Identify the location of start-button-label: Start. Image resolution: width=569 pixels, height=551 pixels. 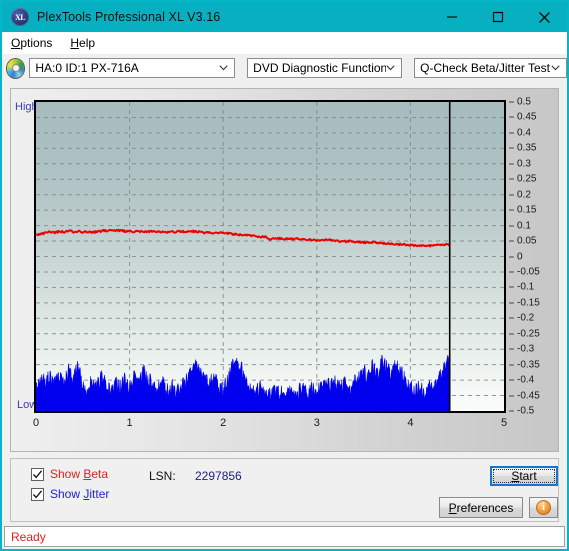
(524, 476).